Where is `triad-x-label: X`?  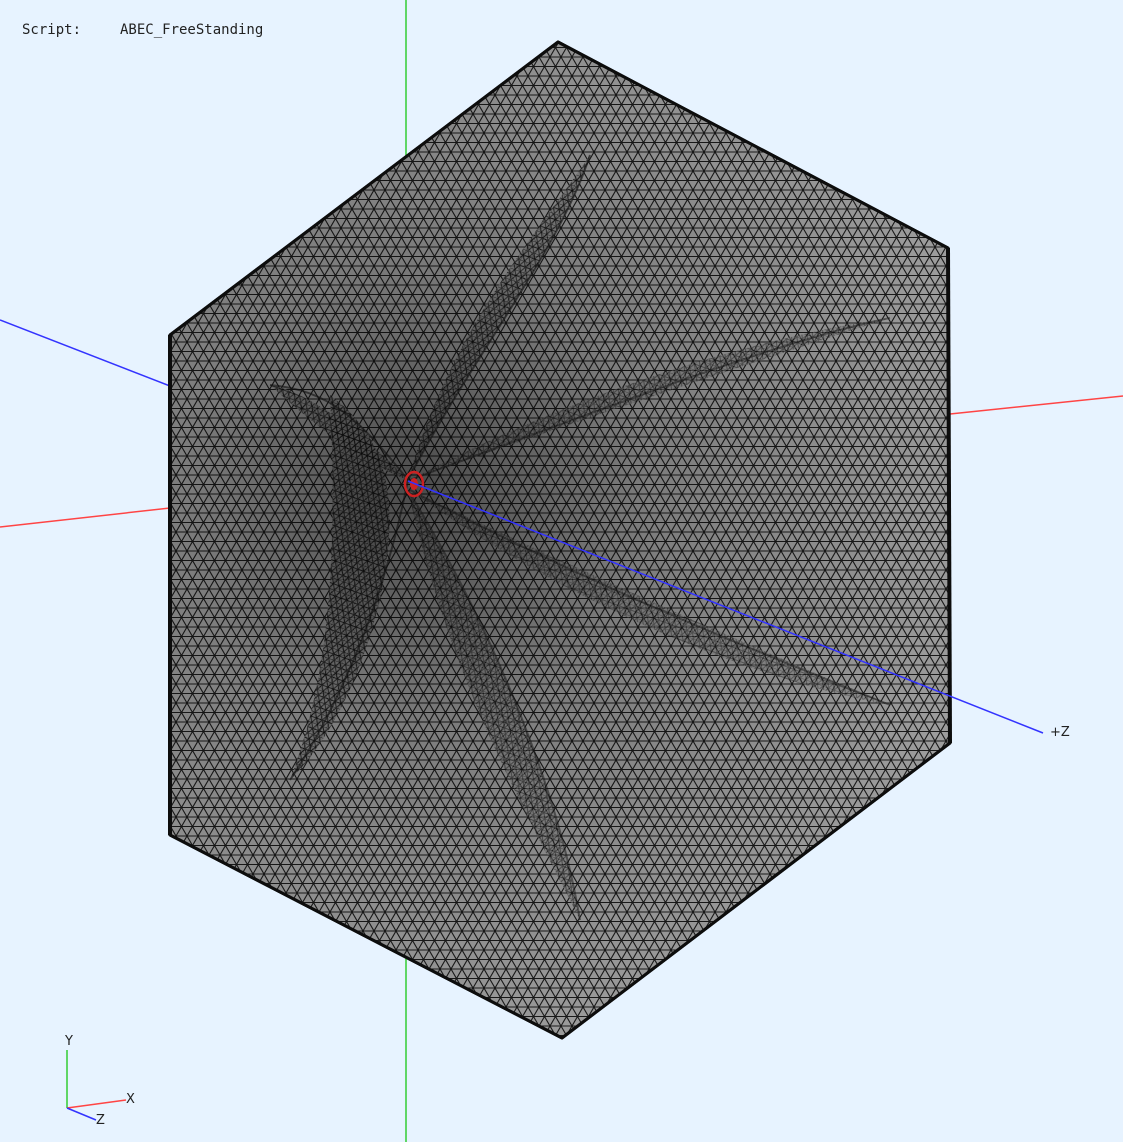
triad-x-label: X is located at coordinates (130, 1099).